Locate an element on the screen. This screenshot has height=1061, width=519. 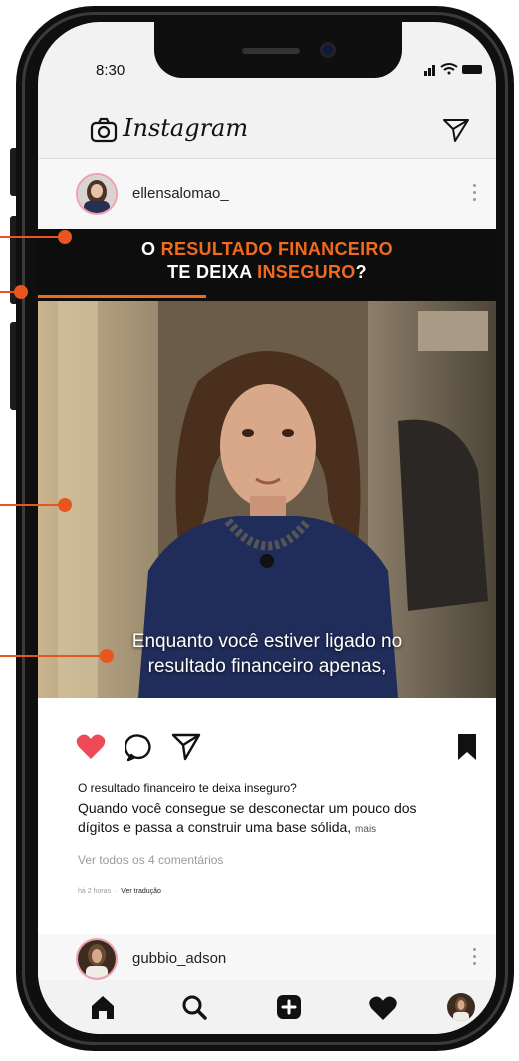
post-username: ellensalomao_ is located at coordinates (180, 193).